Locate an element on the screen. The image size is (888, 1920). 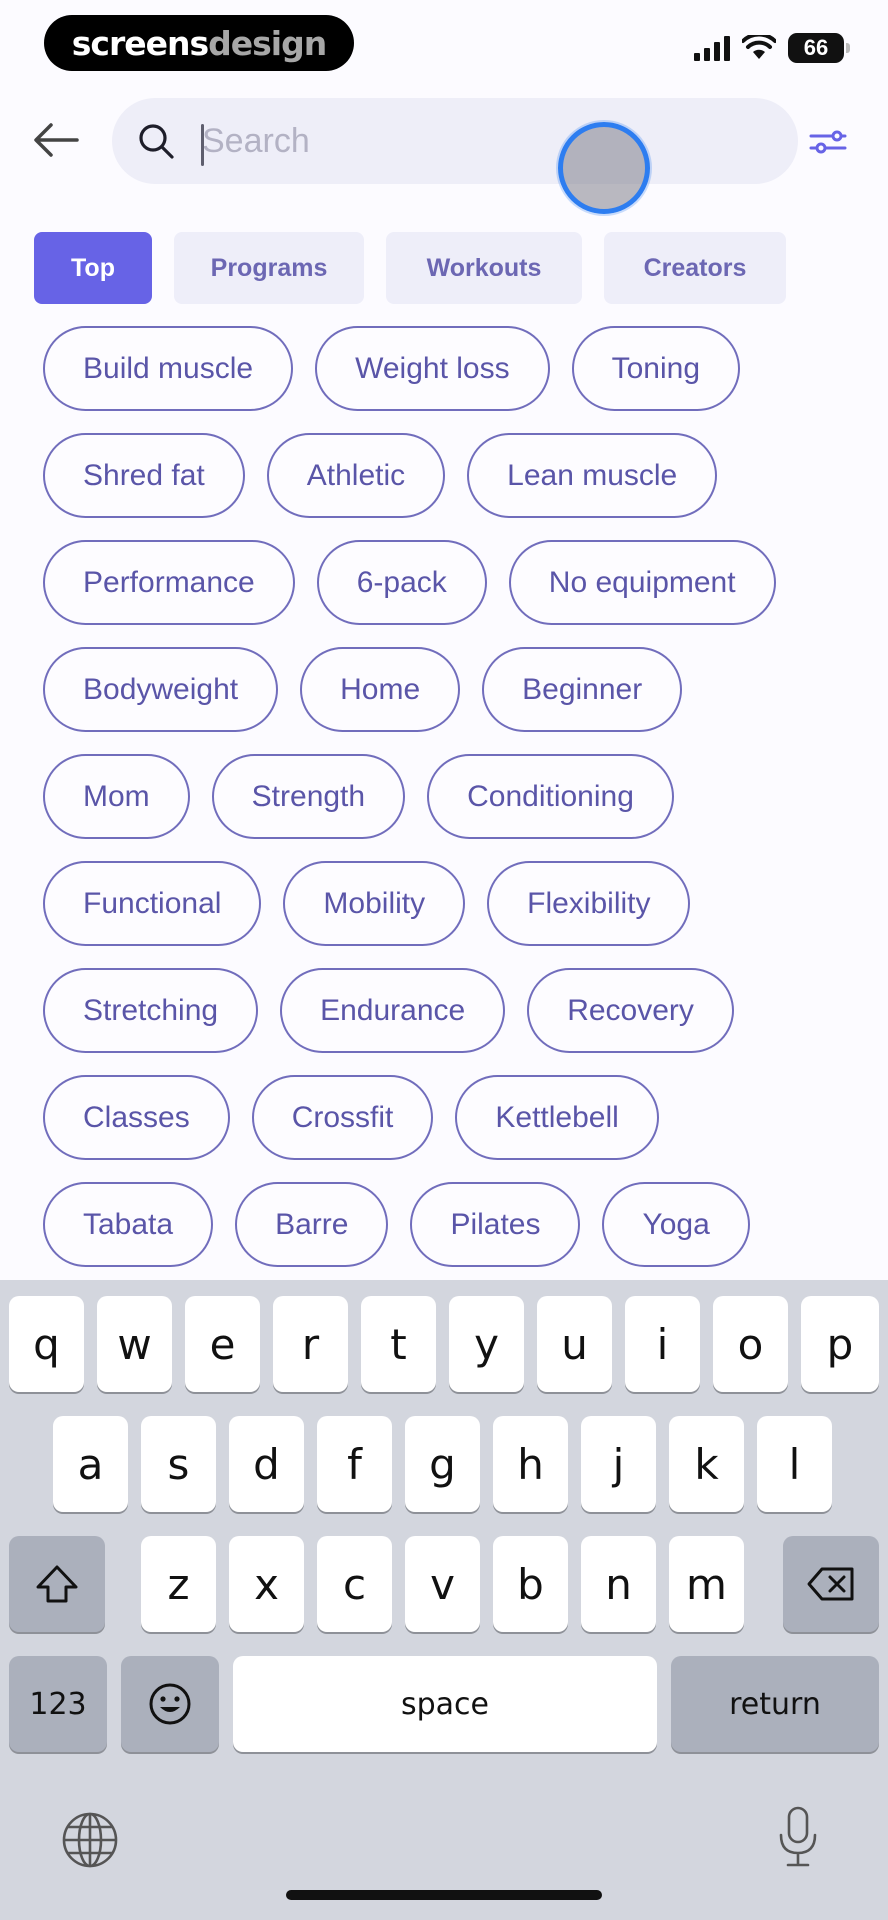
search-input is located at coordinates (482, 141).